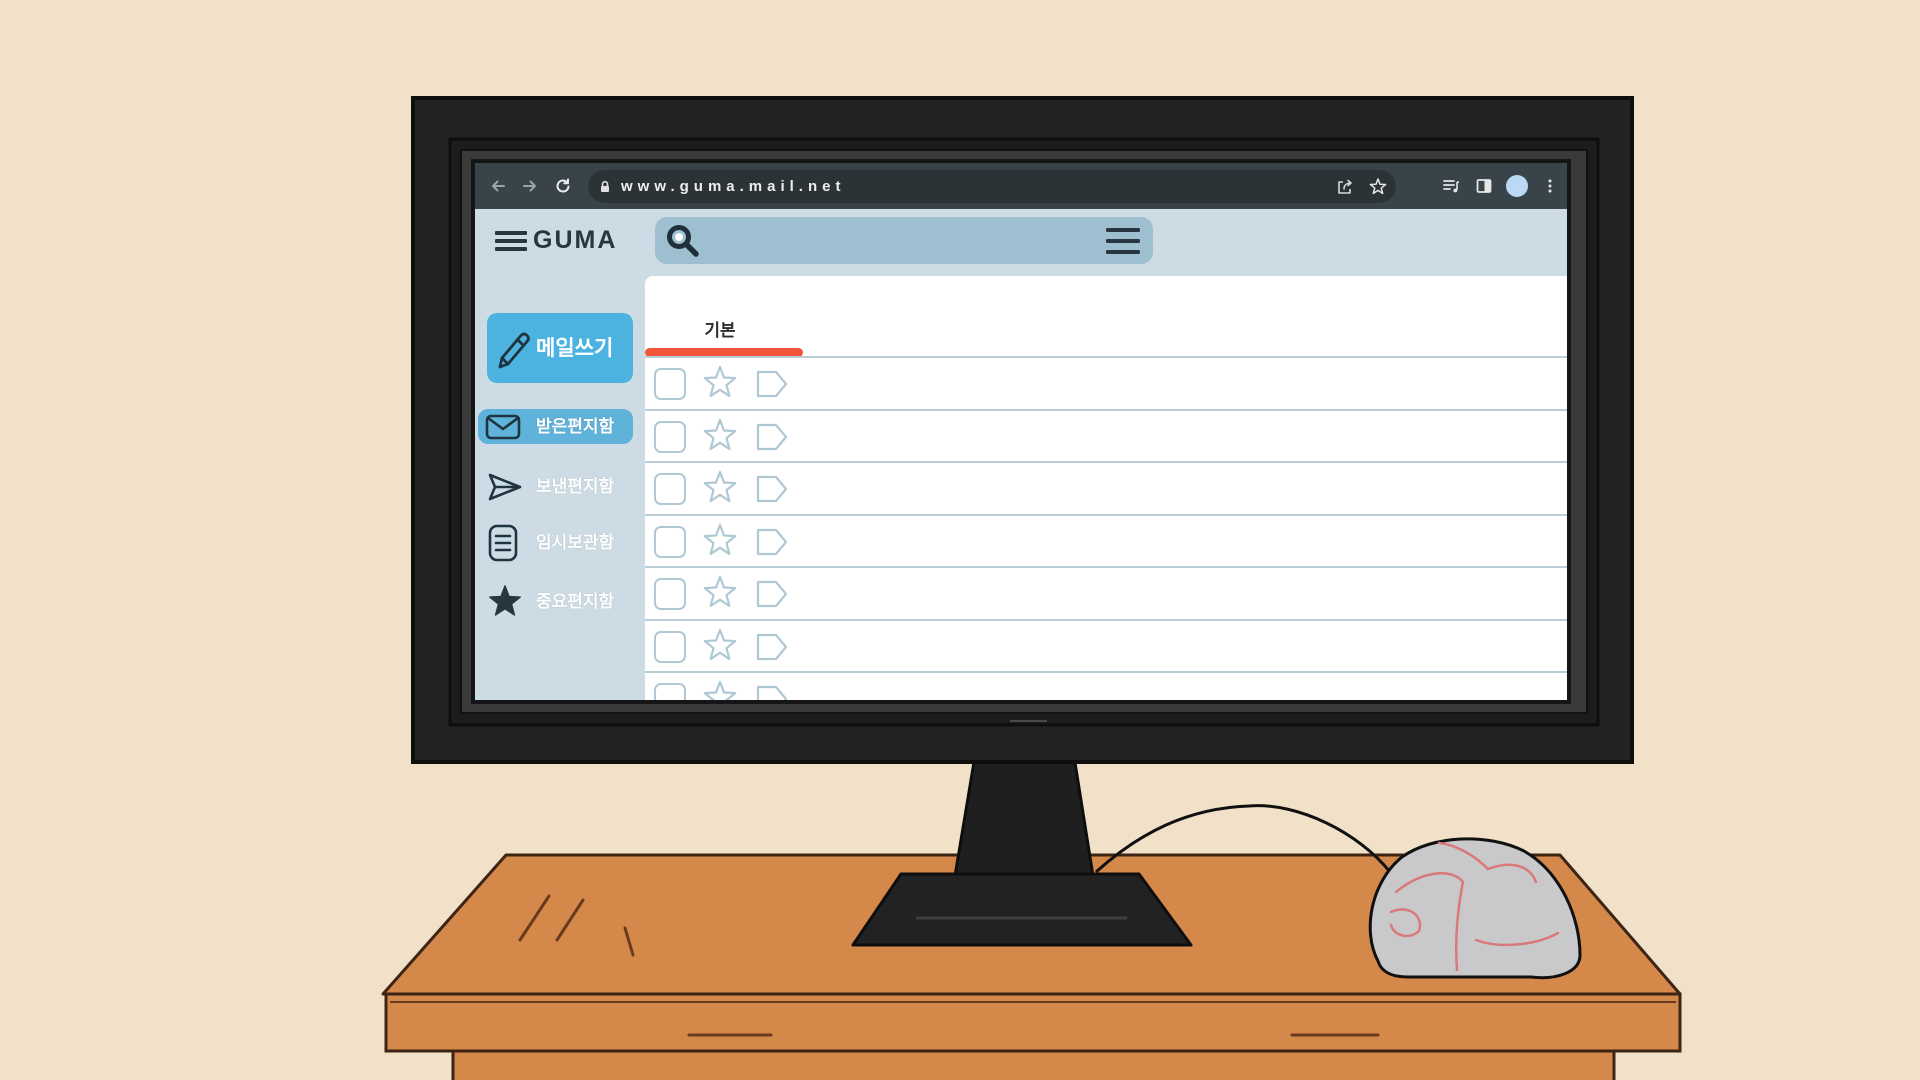 The height and width of the screenshot is (1080, 1920). I want to click on tab-primary: 기본, so click(720, 331).